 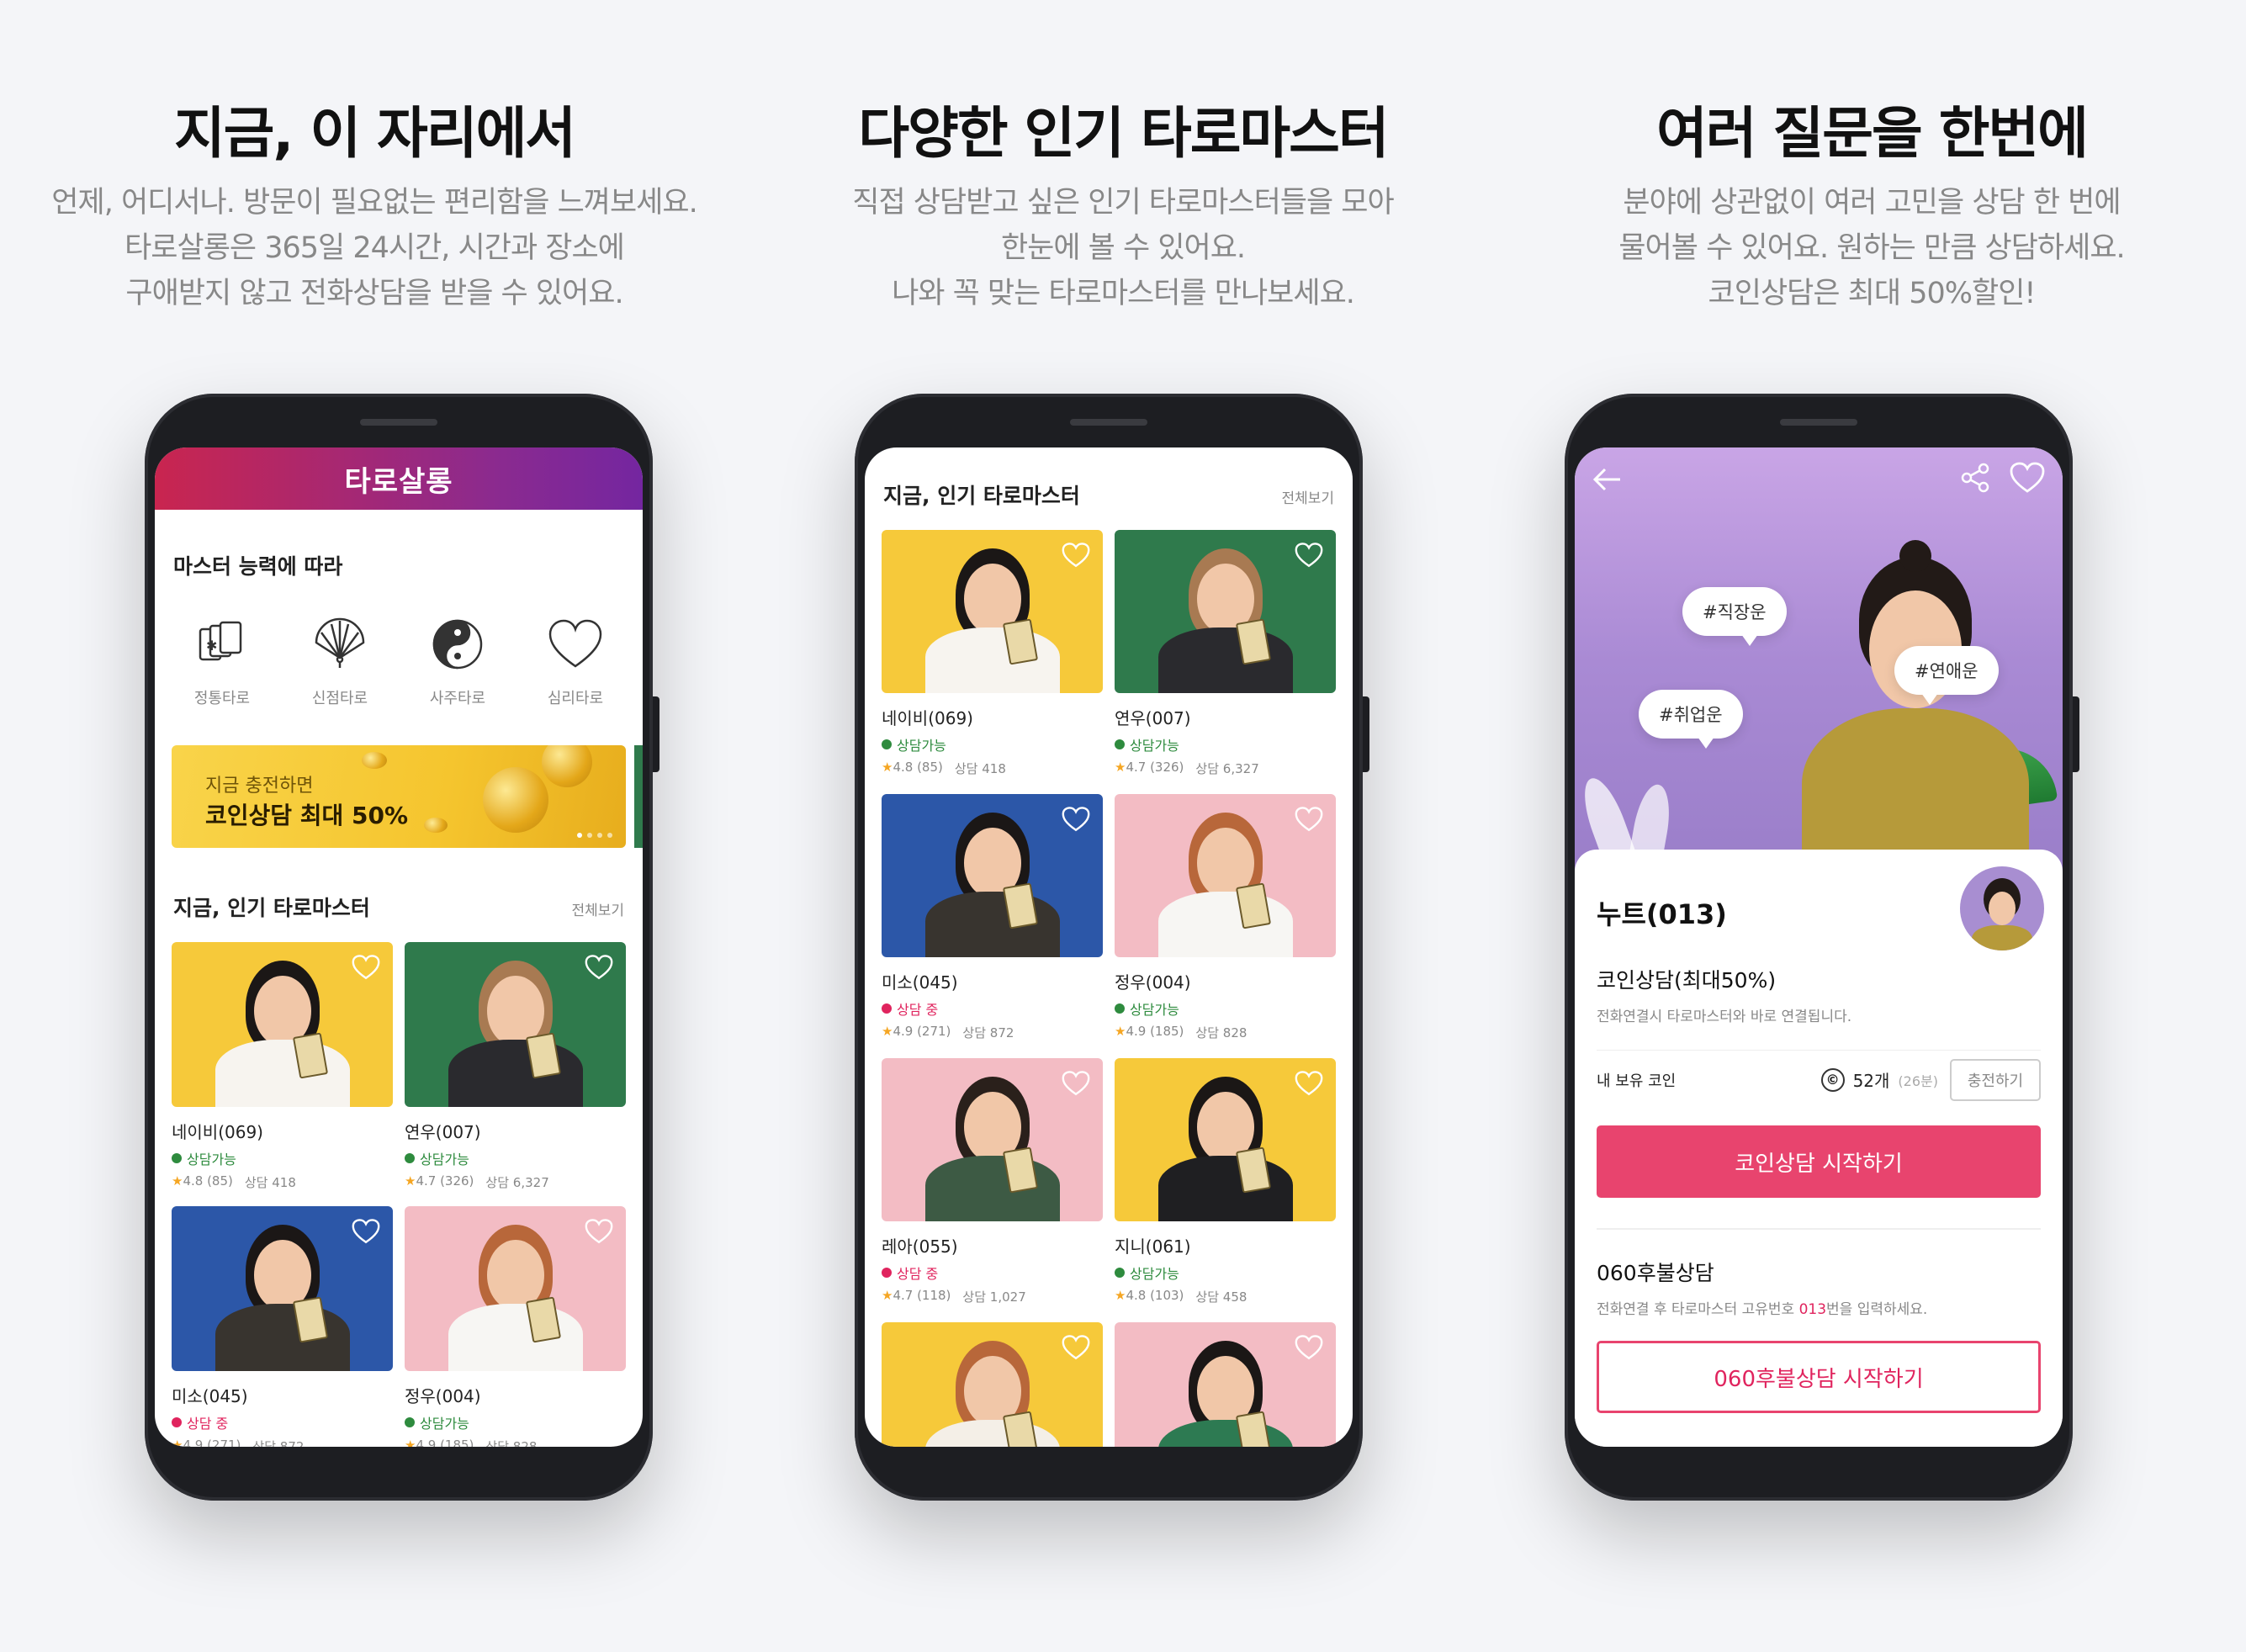 I want to click on panel-headline: 여러 질문을 한번에, so click(x=1872, y=133).